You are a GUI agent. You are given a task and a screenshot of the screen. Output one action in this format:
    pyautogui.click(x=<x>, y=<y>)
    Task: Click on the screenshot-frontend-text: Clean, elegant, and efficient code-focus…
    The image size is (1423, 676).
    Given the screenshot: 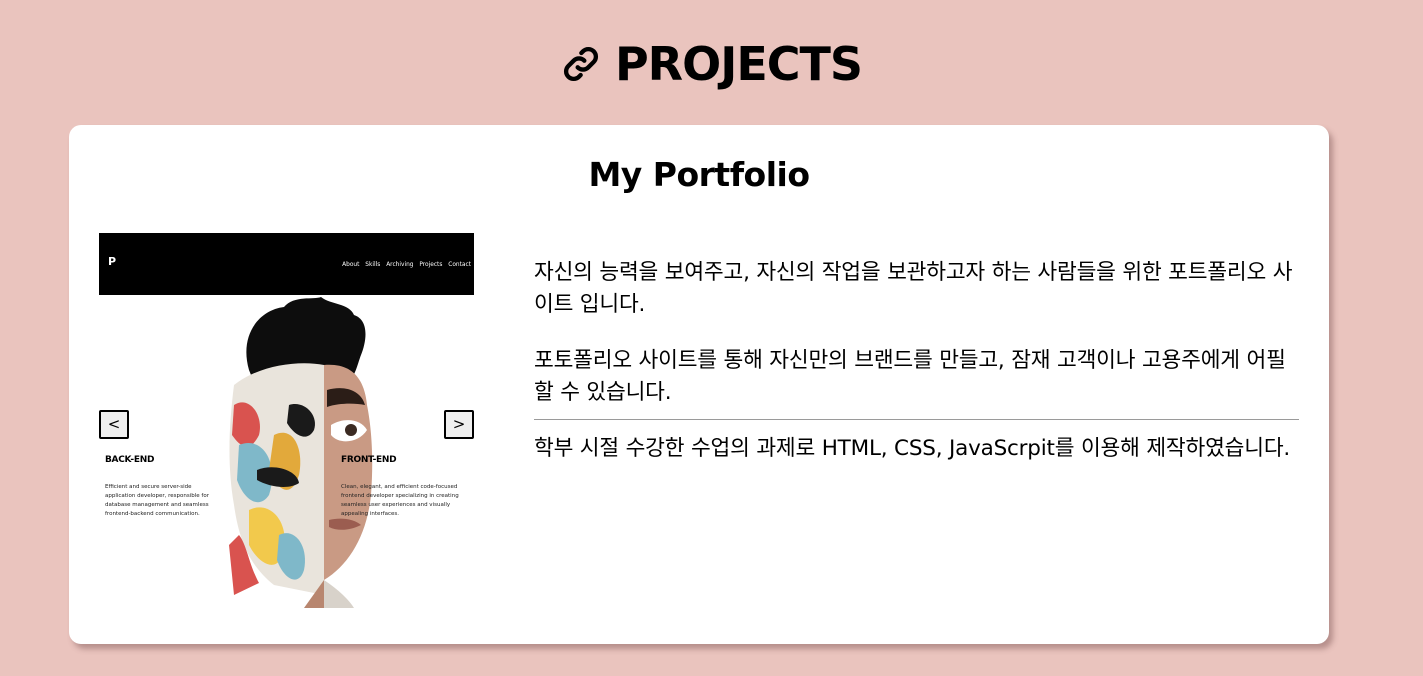 What is the action you would take?
    pyautogui.click(x=400, y=500)
    